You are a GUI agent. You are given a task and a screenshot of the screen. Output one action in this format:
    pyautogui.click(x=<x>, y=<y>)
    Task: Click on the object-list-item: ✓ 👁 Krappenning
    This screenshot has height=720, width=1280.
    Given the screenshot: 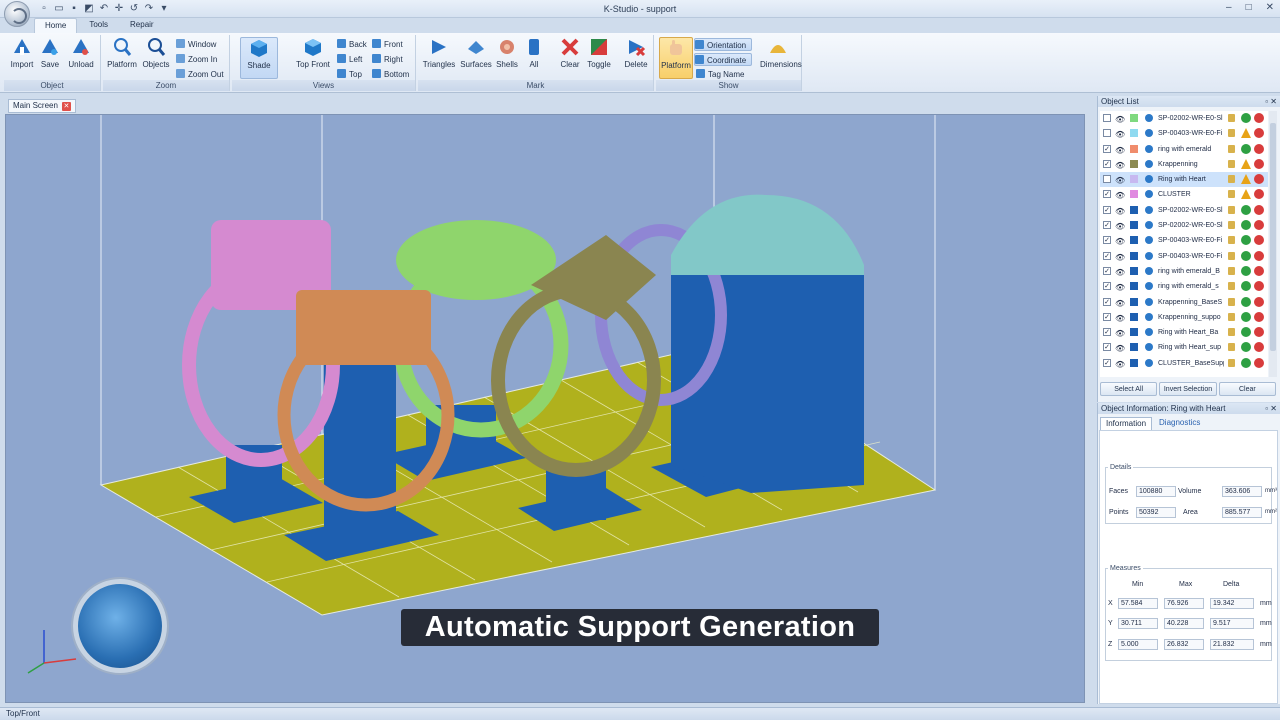 What is the action you would take?
    pyautogui.click(x=1184, y=164)
    